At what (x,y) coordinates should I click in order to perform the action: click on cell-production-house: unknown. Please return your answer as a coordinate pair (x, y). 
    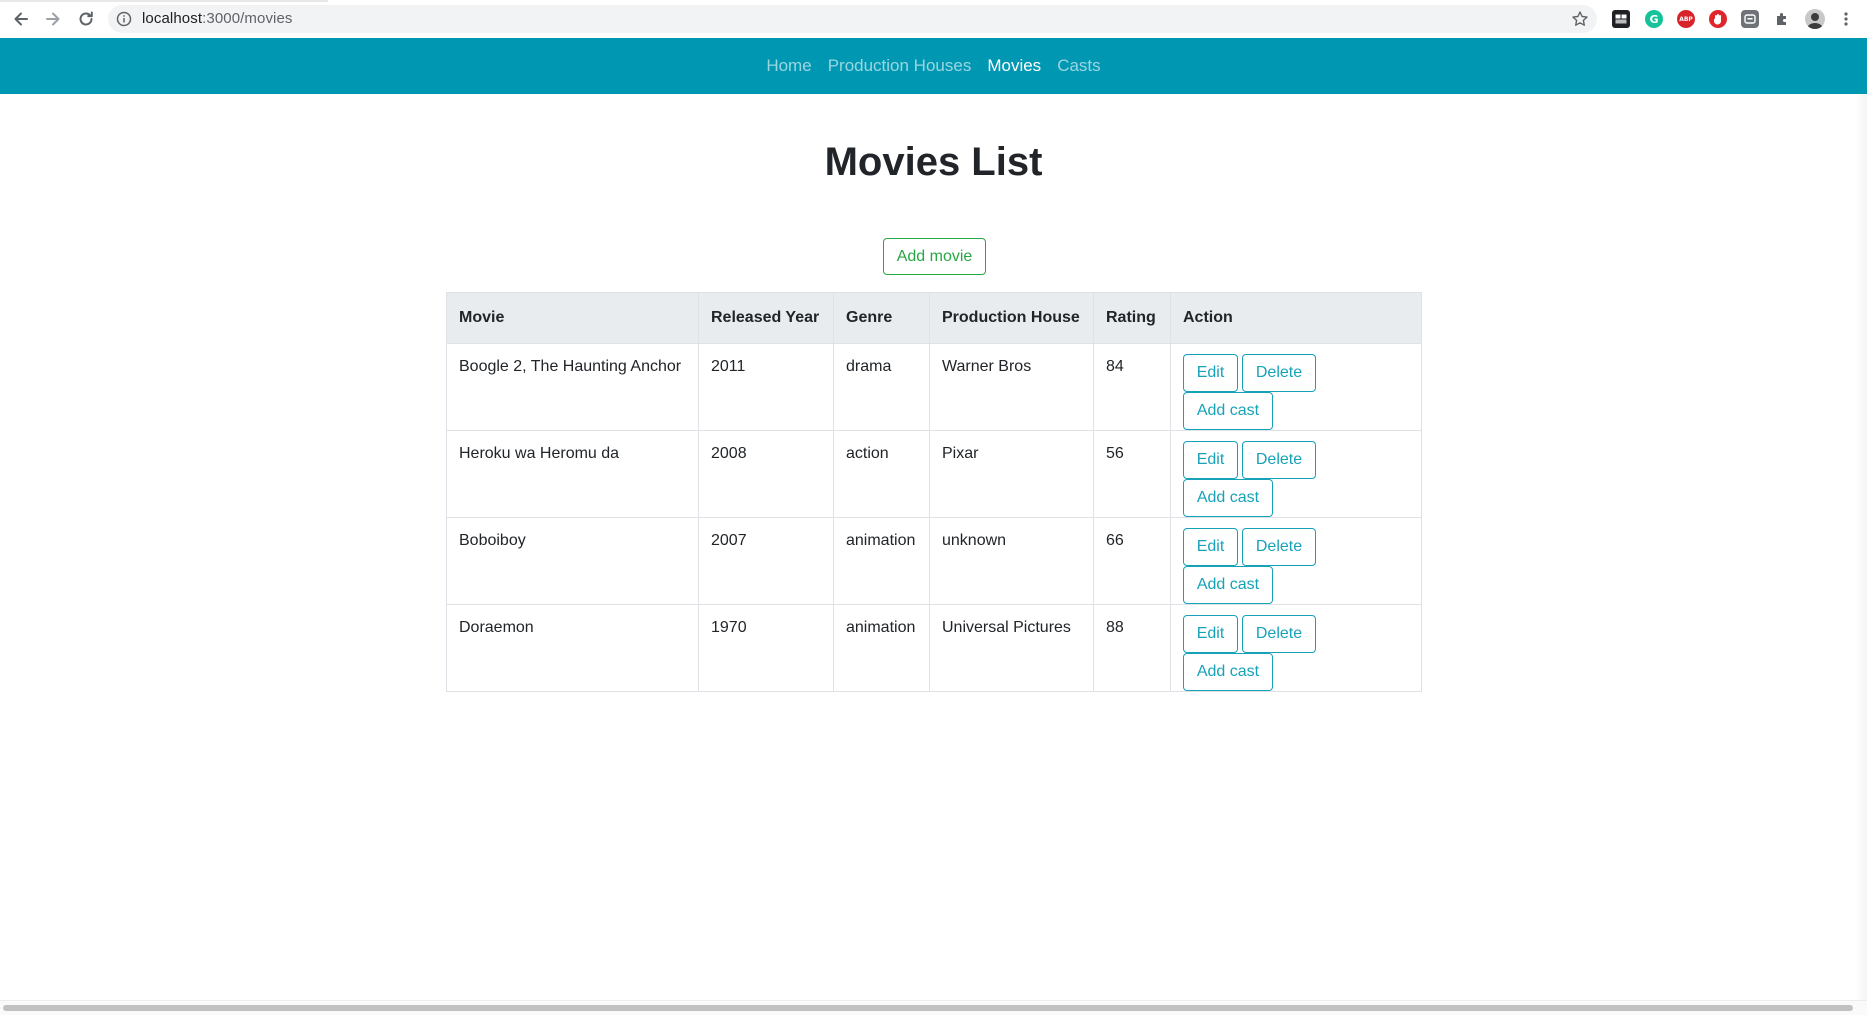
    Looking at the image, I should click on (1011, 561).